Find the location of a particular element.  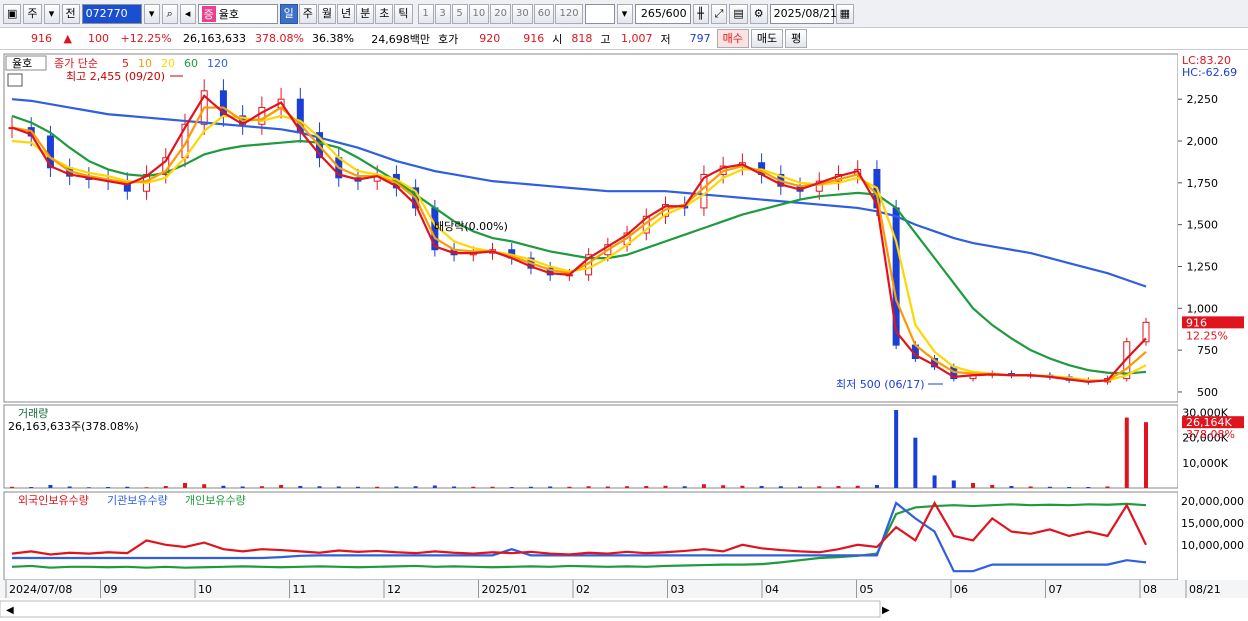

price-y-tick-label: 1,500 is located at coordinates (1203, 225).